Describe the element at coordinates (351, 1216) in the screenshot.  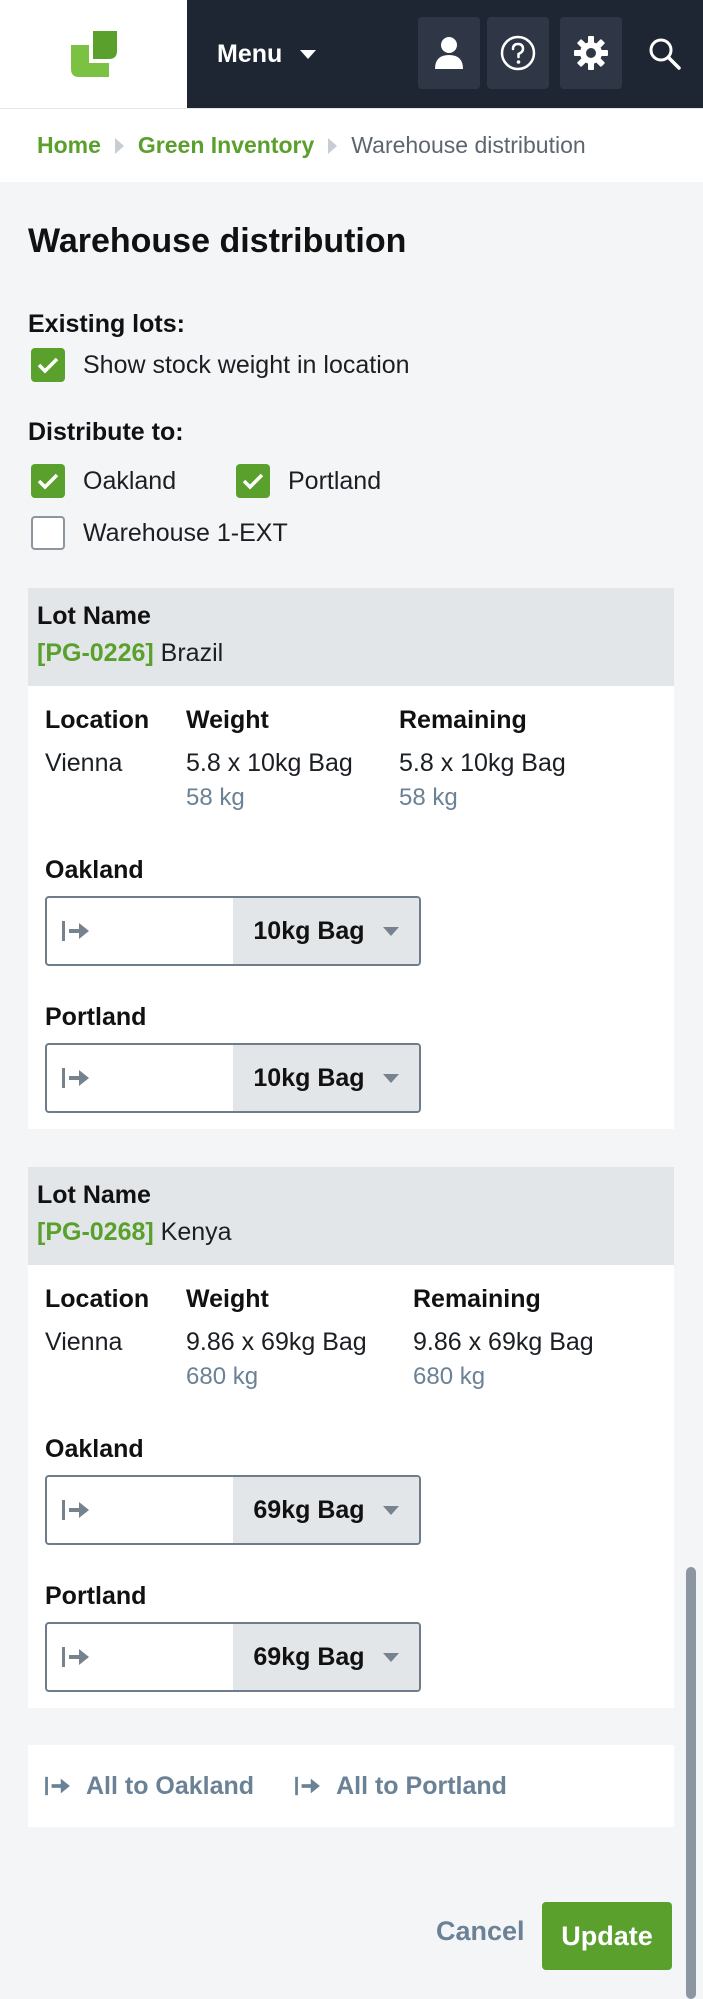
I see `lot-header: Lot Name [PG-0268] Kenya` at that location.